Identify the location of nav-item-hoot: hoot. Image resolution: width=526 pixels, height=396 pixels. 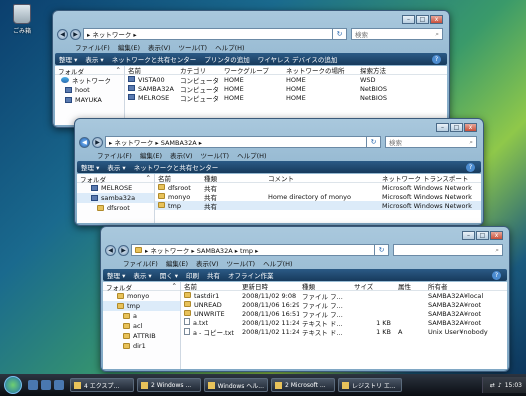
(89, 90).